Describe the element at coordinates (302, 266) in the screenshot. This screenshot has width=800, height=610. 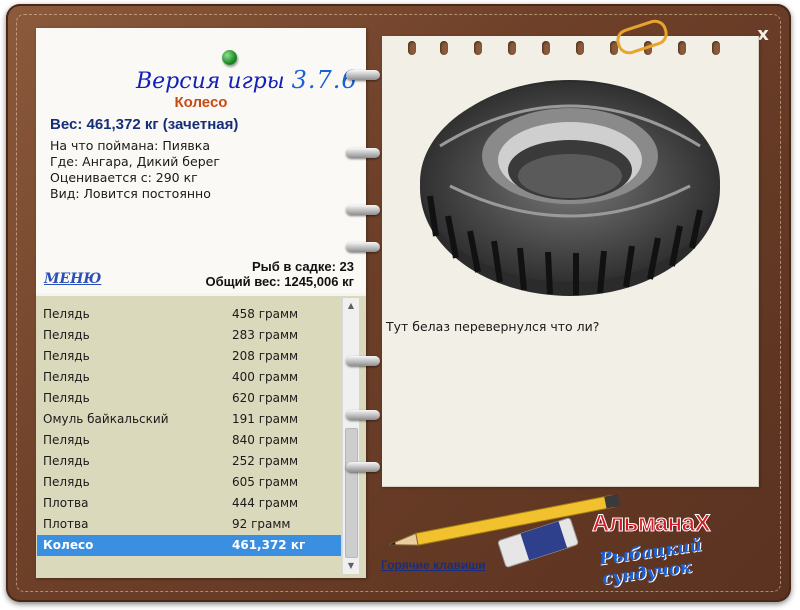
I see `keep-count: Рыб в садке: 23` at that location.